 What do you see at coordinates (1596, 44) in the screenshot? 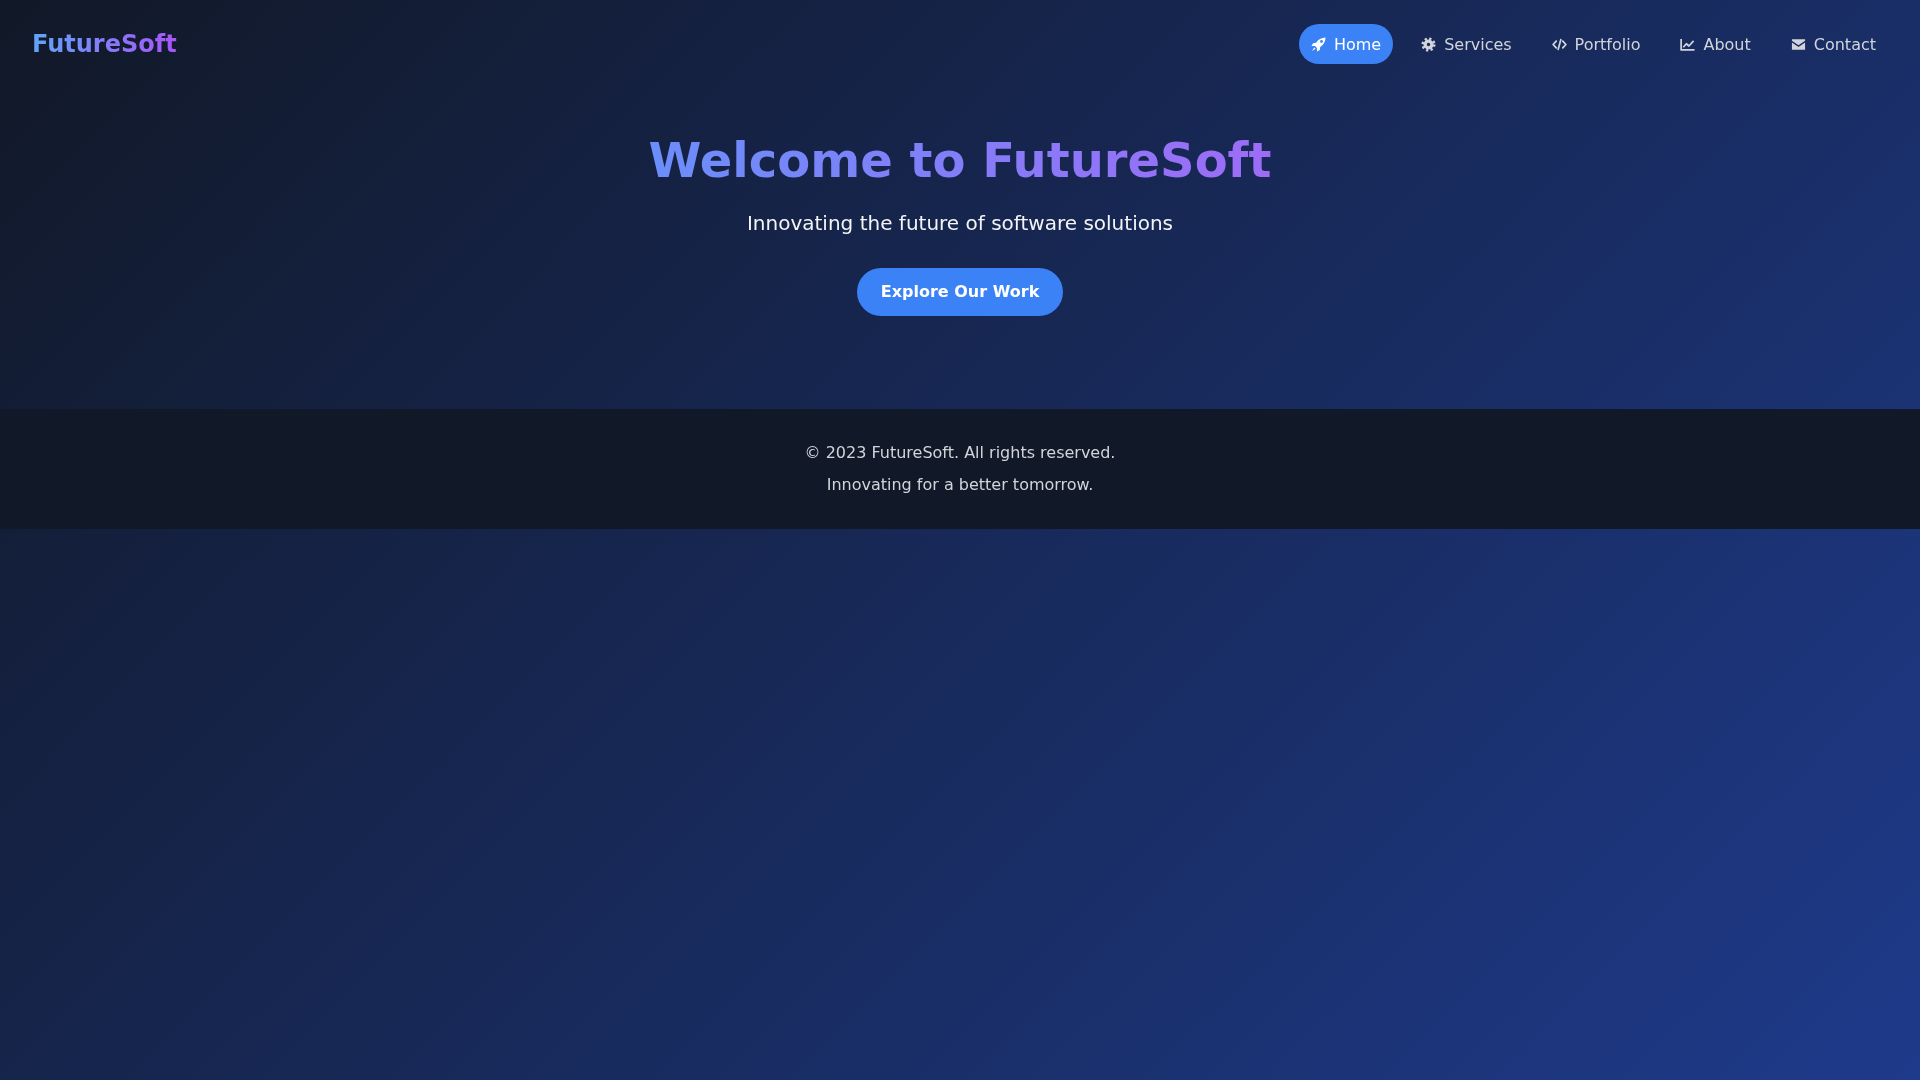
I see `nav-tab: Portfolio` at bounding box center [1596, 44].